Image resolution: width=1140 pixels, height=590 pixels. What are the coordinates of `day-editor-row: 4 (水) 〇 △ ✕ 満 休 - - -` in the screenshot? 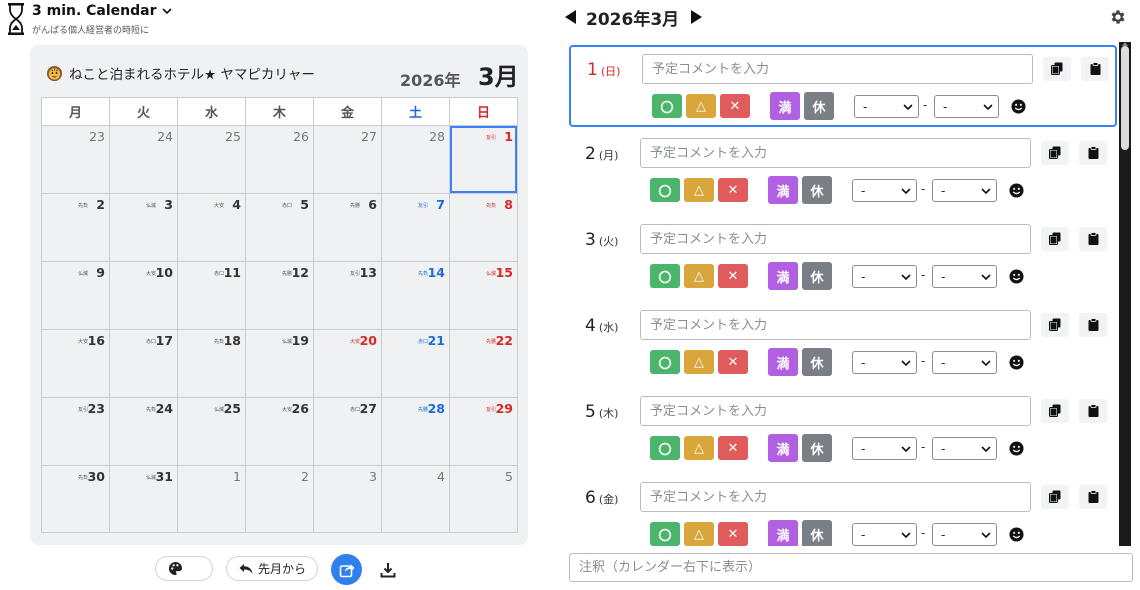 It's located at (843, 344).